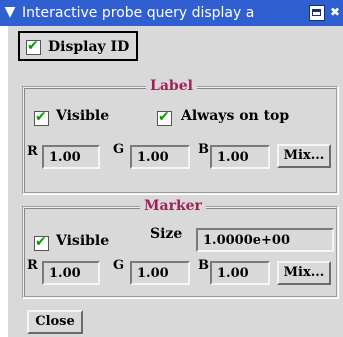 The image size is (343, 337). What do you see at coordinates (166, 234) in the screenshot?
I see `marker-size-label: Size` at bounding box center [166, 234].